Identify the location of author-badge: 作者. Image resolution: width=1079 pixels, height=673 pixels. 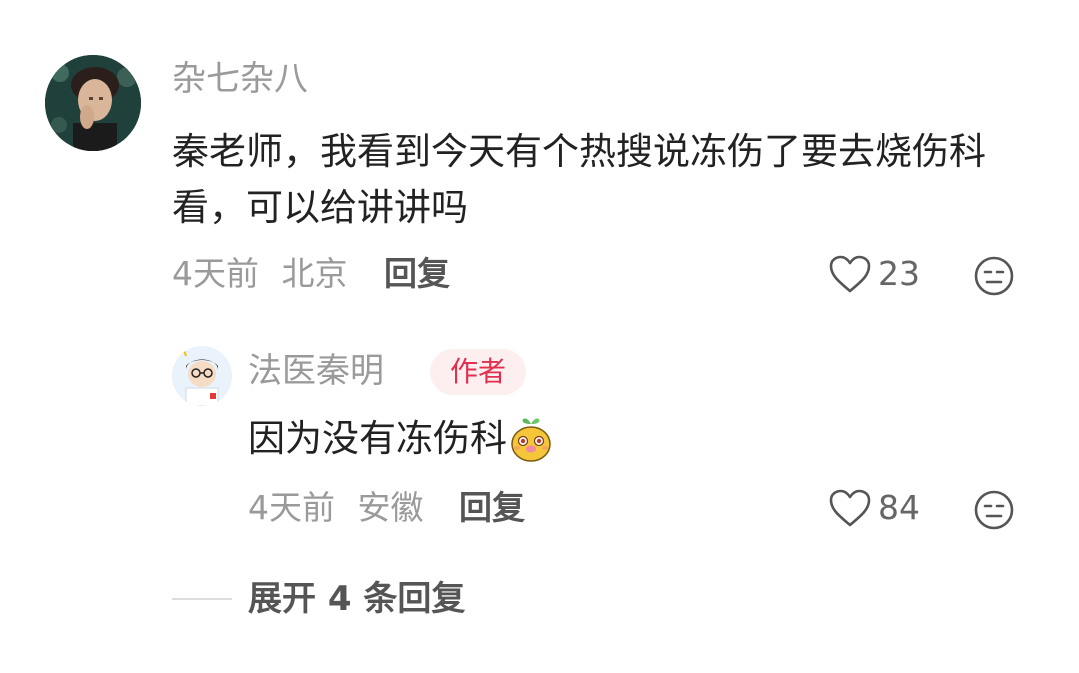
(478, 372).